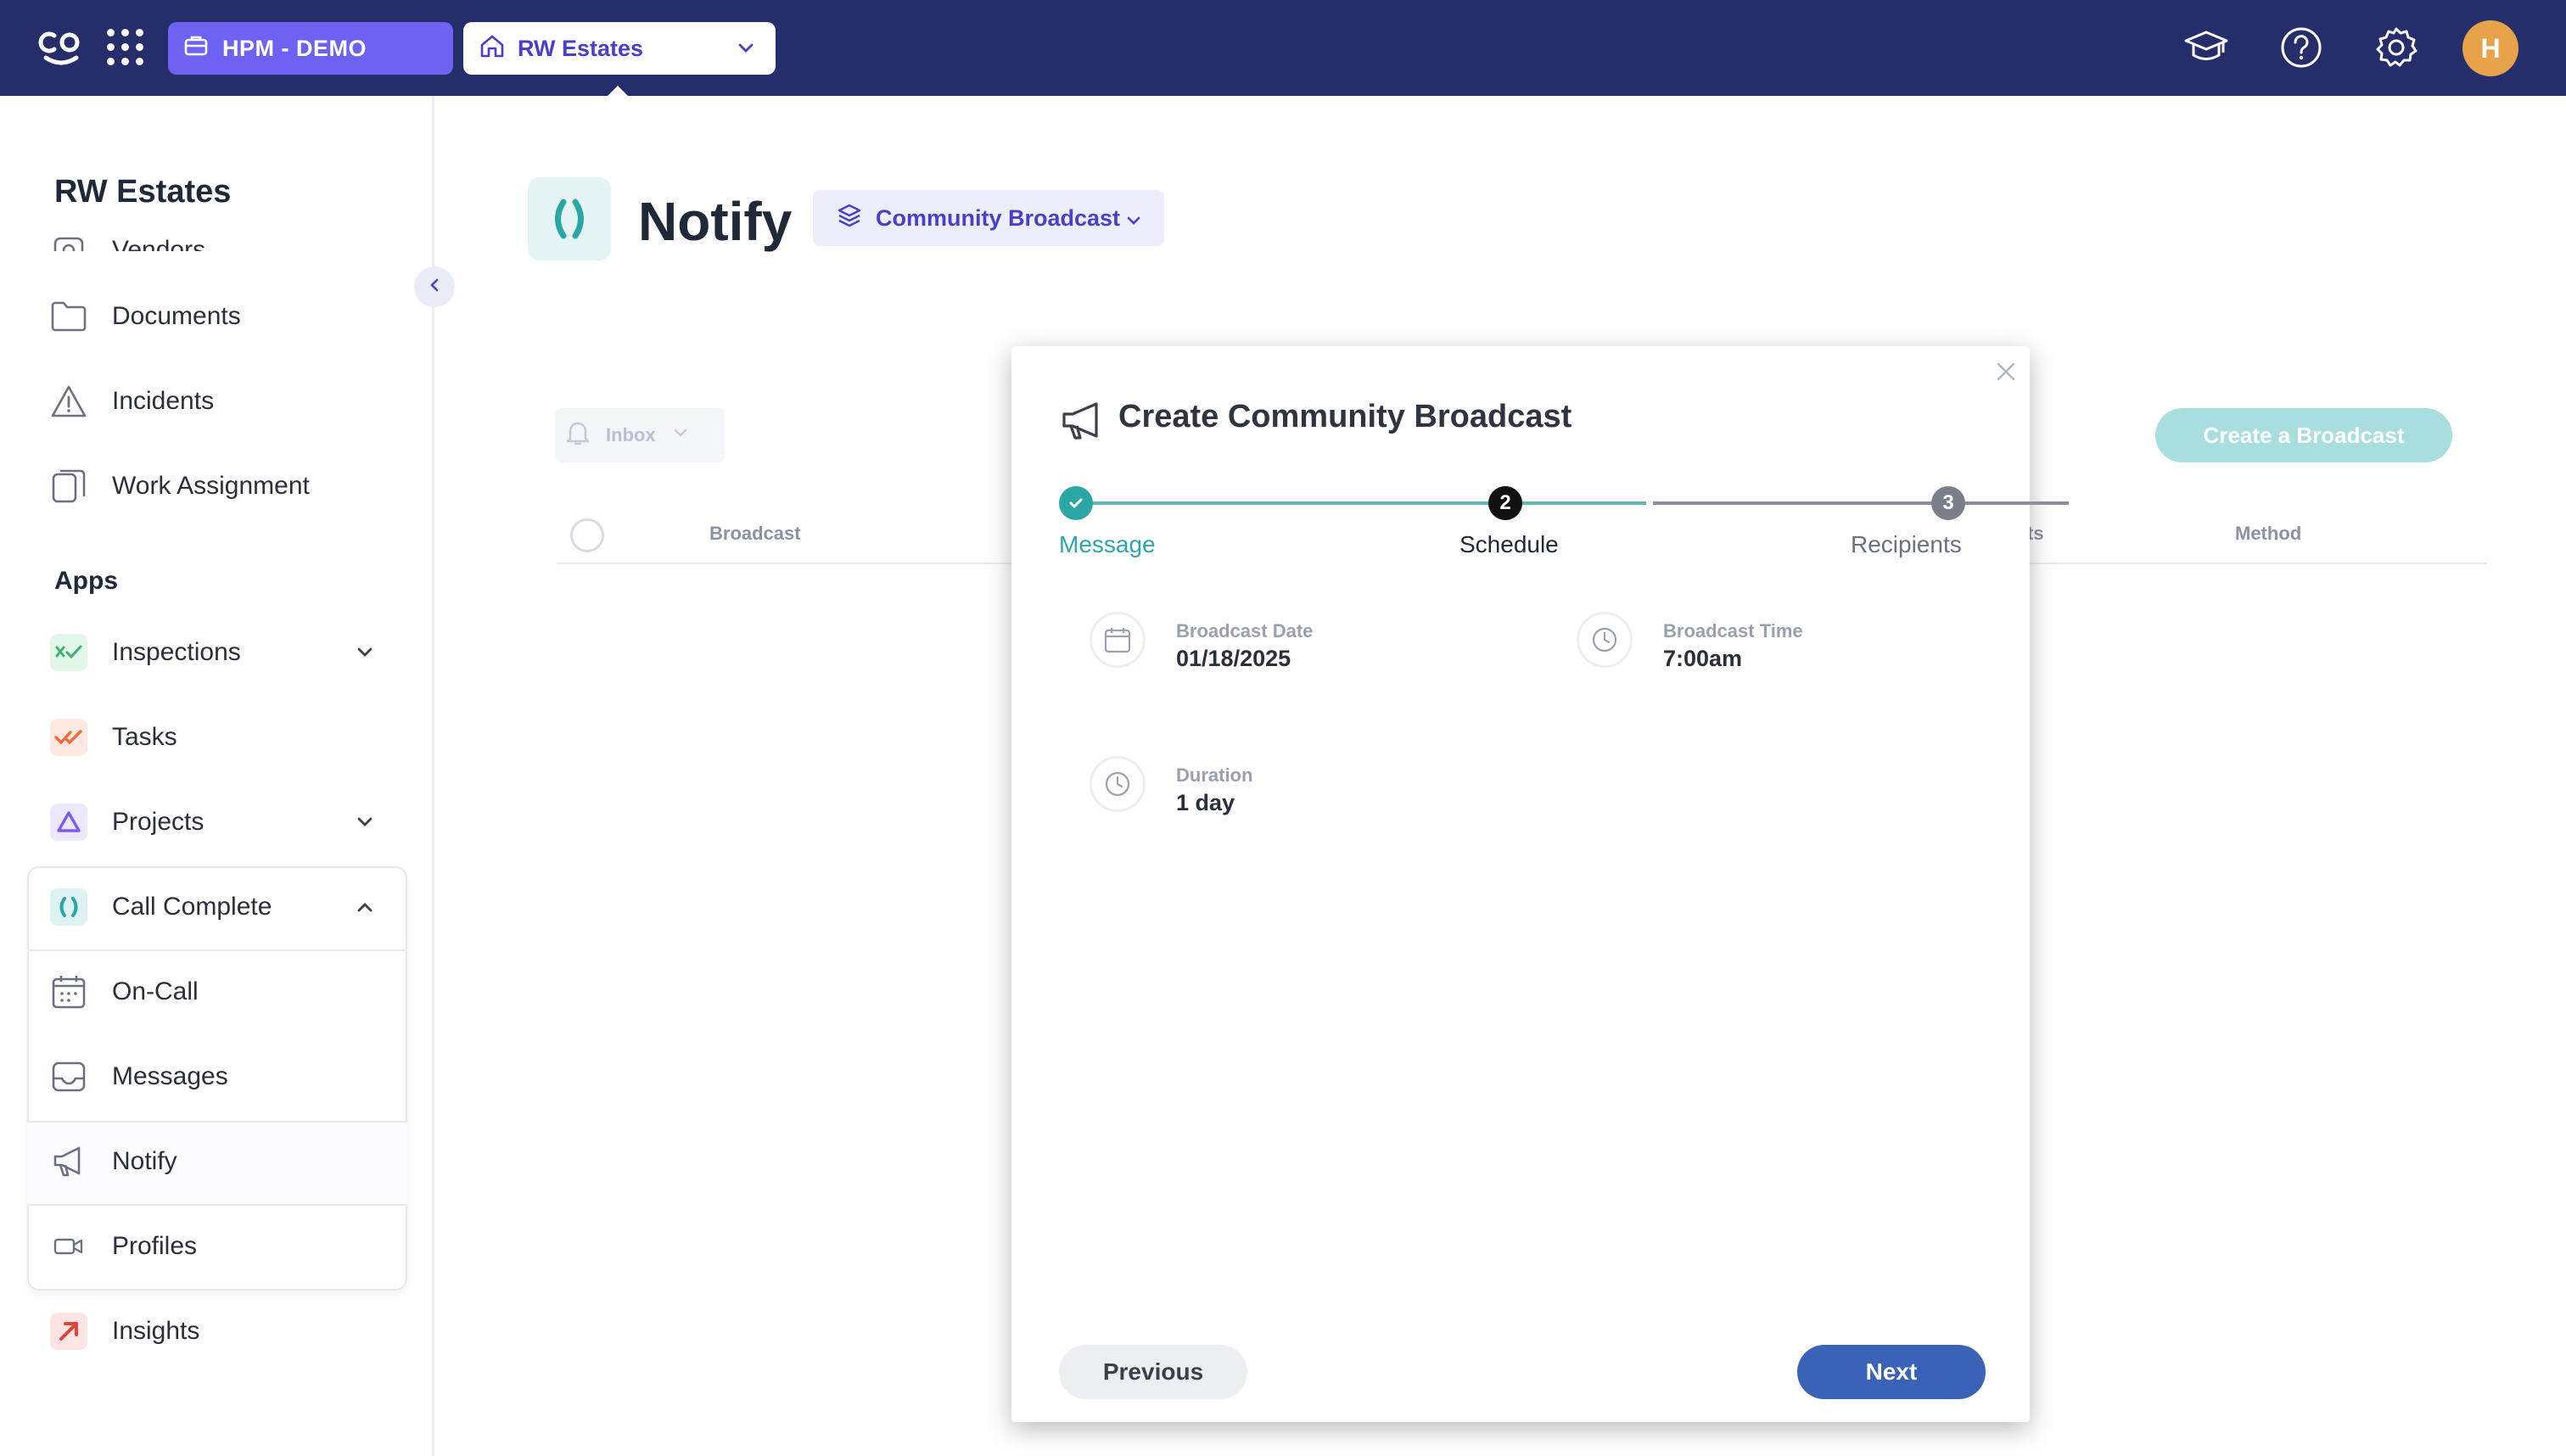  What do you see at coordinates (216, 402) in the screenshot?
I see `sidebar-item-incidents: Incidents` at bounding box center [216, 402].